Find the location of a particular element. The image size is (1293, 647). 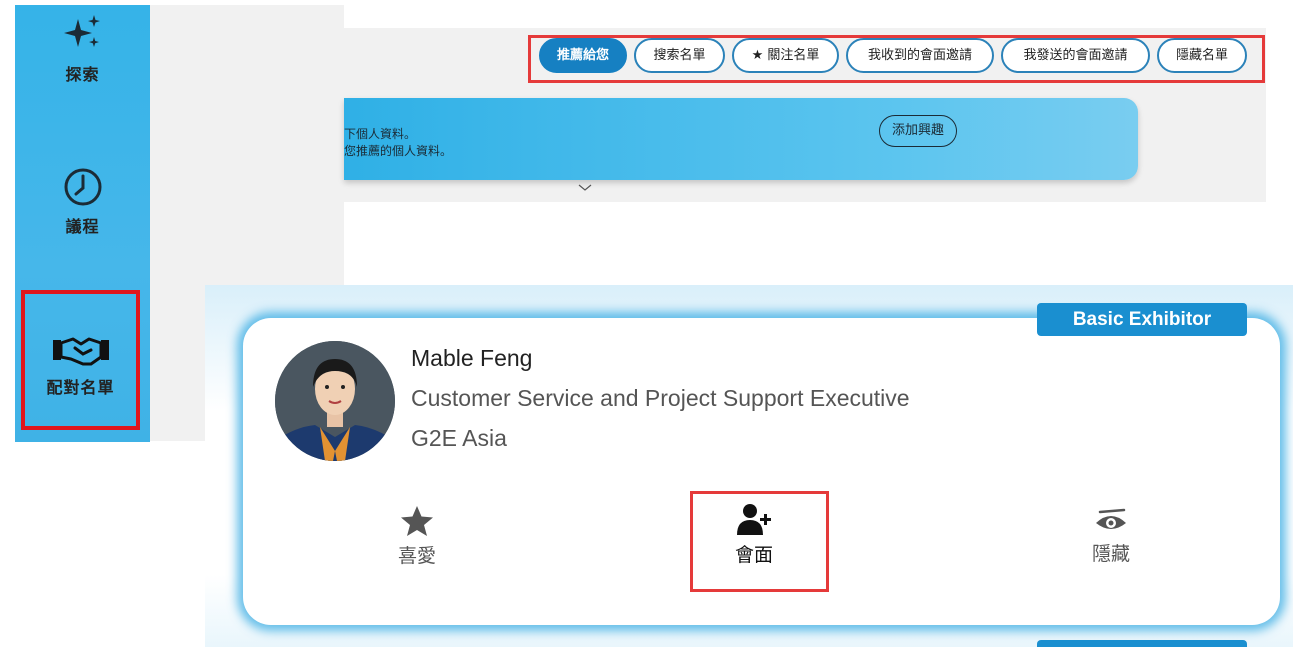

tab-hidden: 隱藏名單 is located at coordinates (1202, 55).